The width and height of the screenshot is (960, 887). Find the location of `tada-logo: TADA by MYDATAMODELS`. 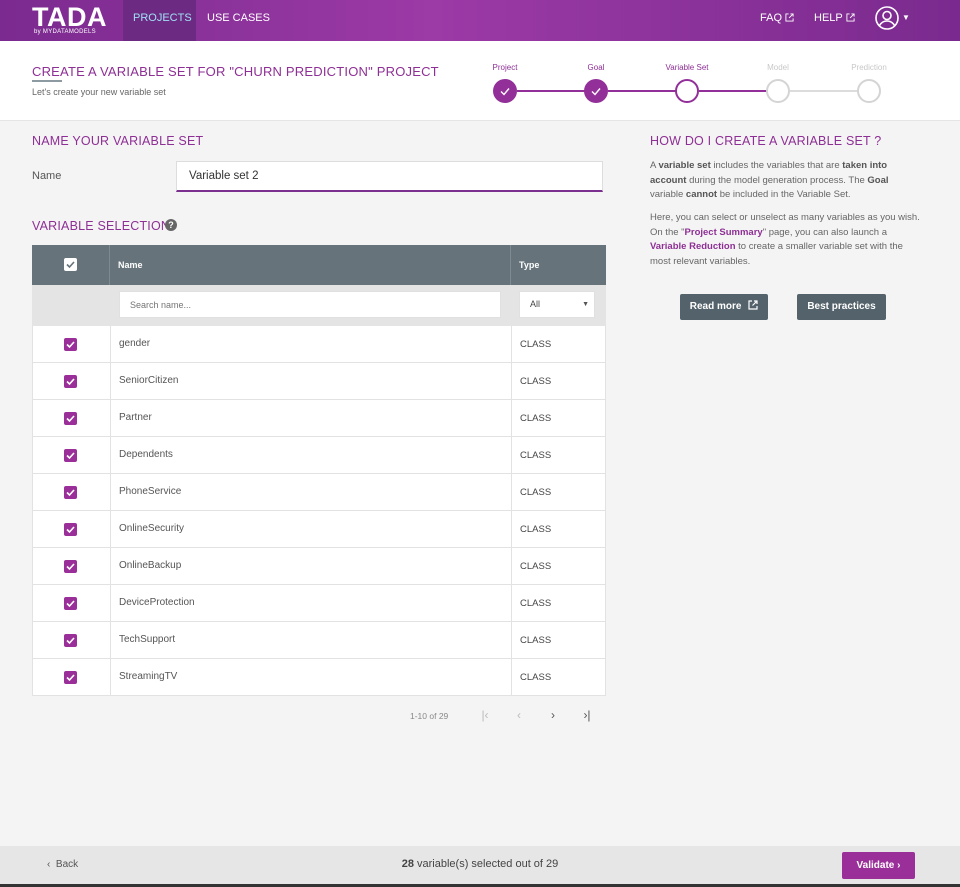

tada-logo: TADA by MYDATAMODELS is located at coordinates (72, 21).